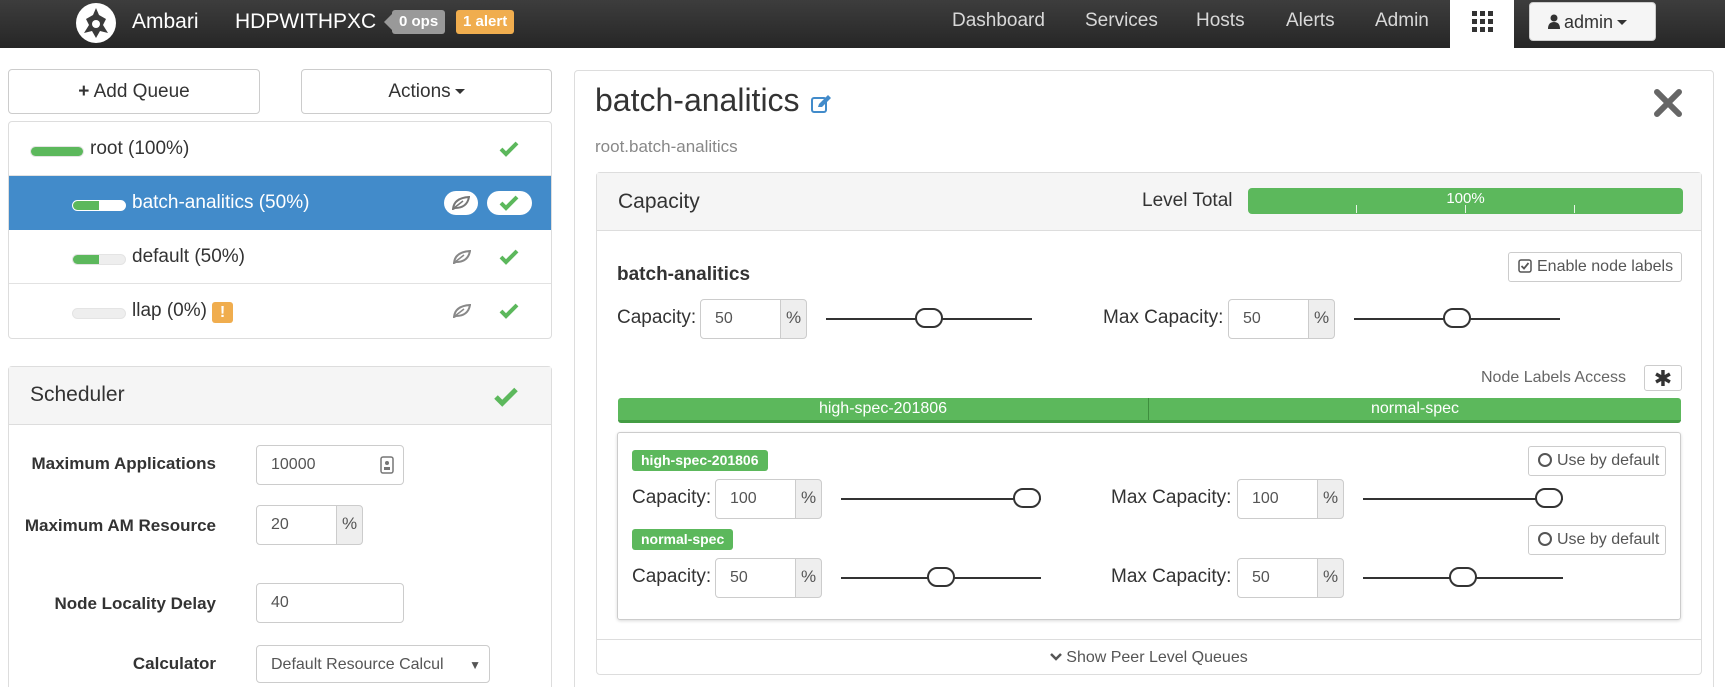  Describe the element at coordinates (1265, 498) in the screenshot. I see `label-max-capacity-value: 100` at that location.